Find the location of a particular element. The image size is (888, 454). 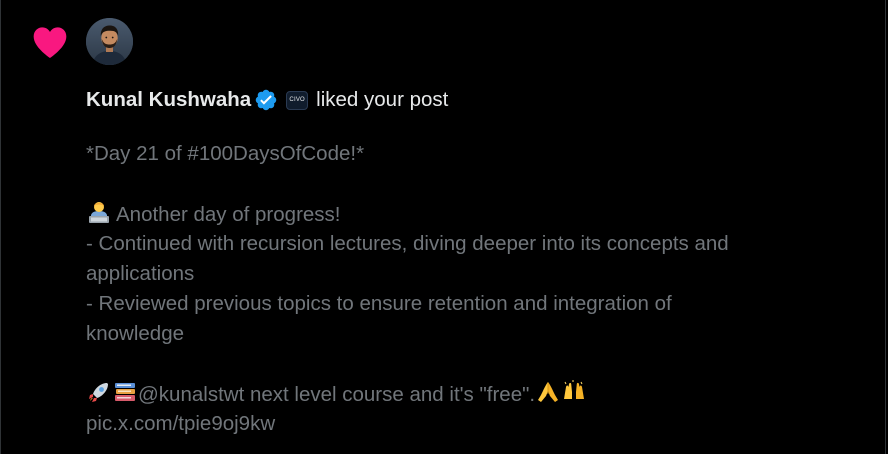

raising-hands-emoji-icon is located at coordinates (574, 389).